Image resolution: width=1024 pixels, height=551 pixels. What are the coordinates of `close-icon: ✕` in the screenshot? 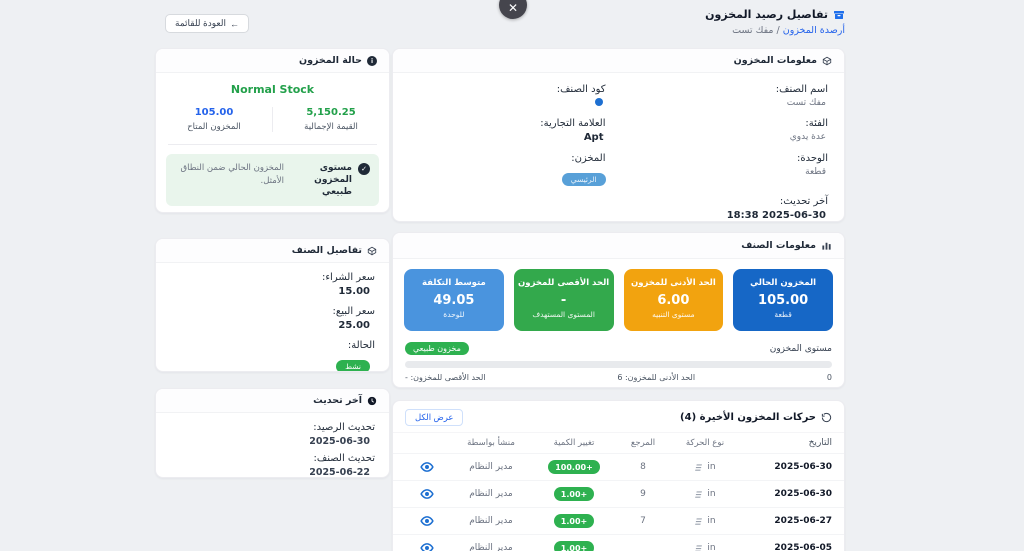 It's located at (513, 8).